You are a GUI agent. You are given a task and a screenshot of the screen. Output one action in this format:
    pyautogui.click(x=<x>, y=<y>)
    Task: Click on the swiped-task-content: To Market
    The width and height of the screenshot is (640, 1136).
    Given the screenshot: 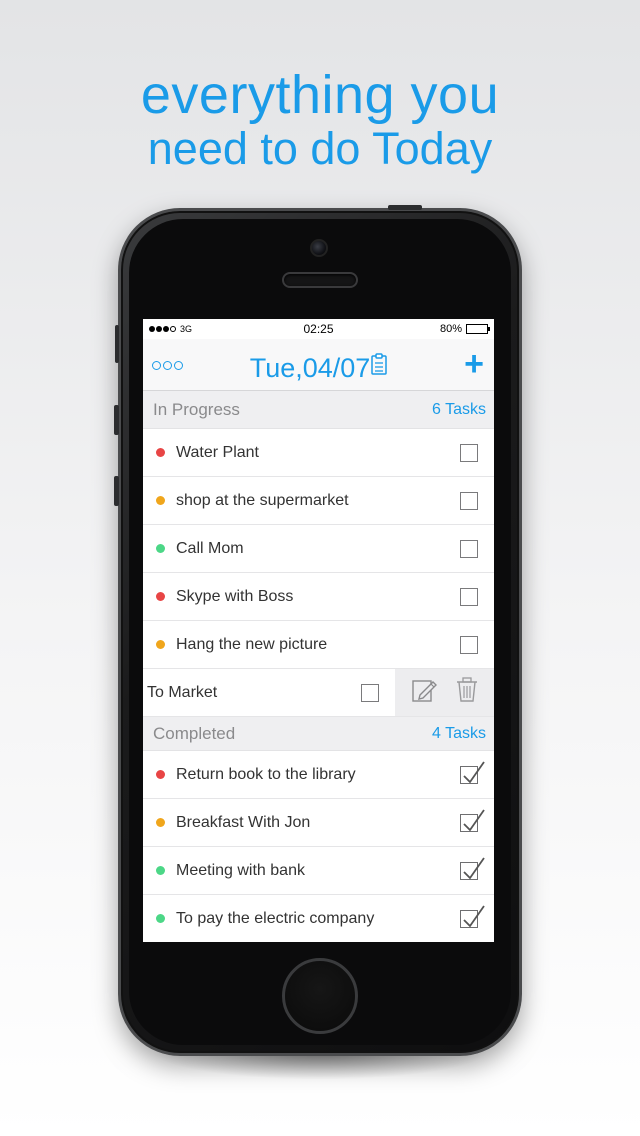 What is the action you would take?
    pyautogui.click(x=269, y=692)
    